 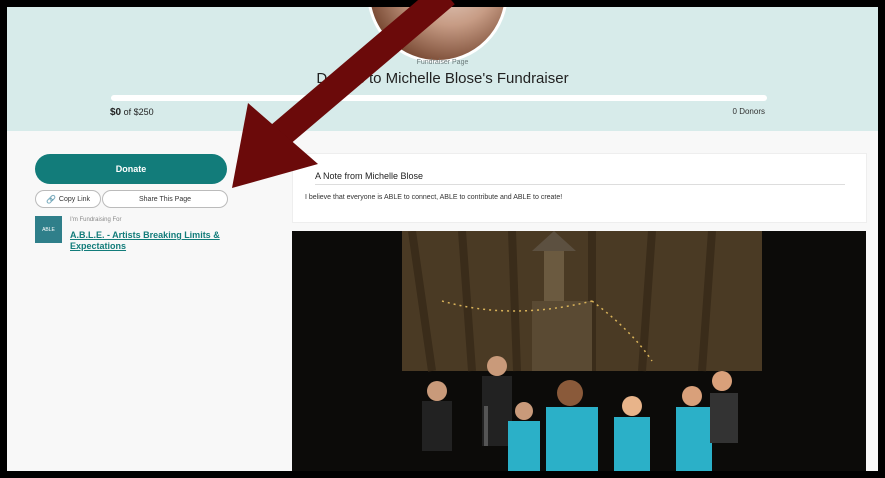 What do you see at coordinates (343, 94) in the screenshot?
I see `annotation-arrow` at bounding box center [343, 94].